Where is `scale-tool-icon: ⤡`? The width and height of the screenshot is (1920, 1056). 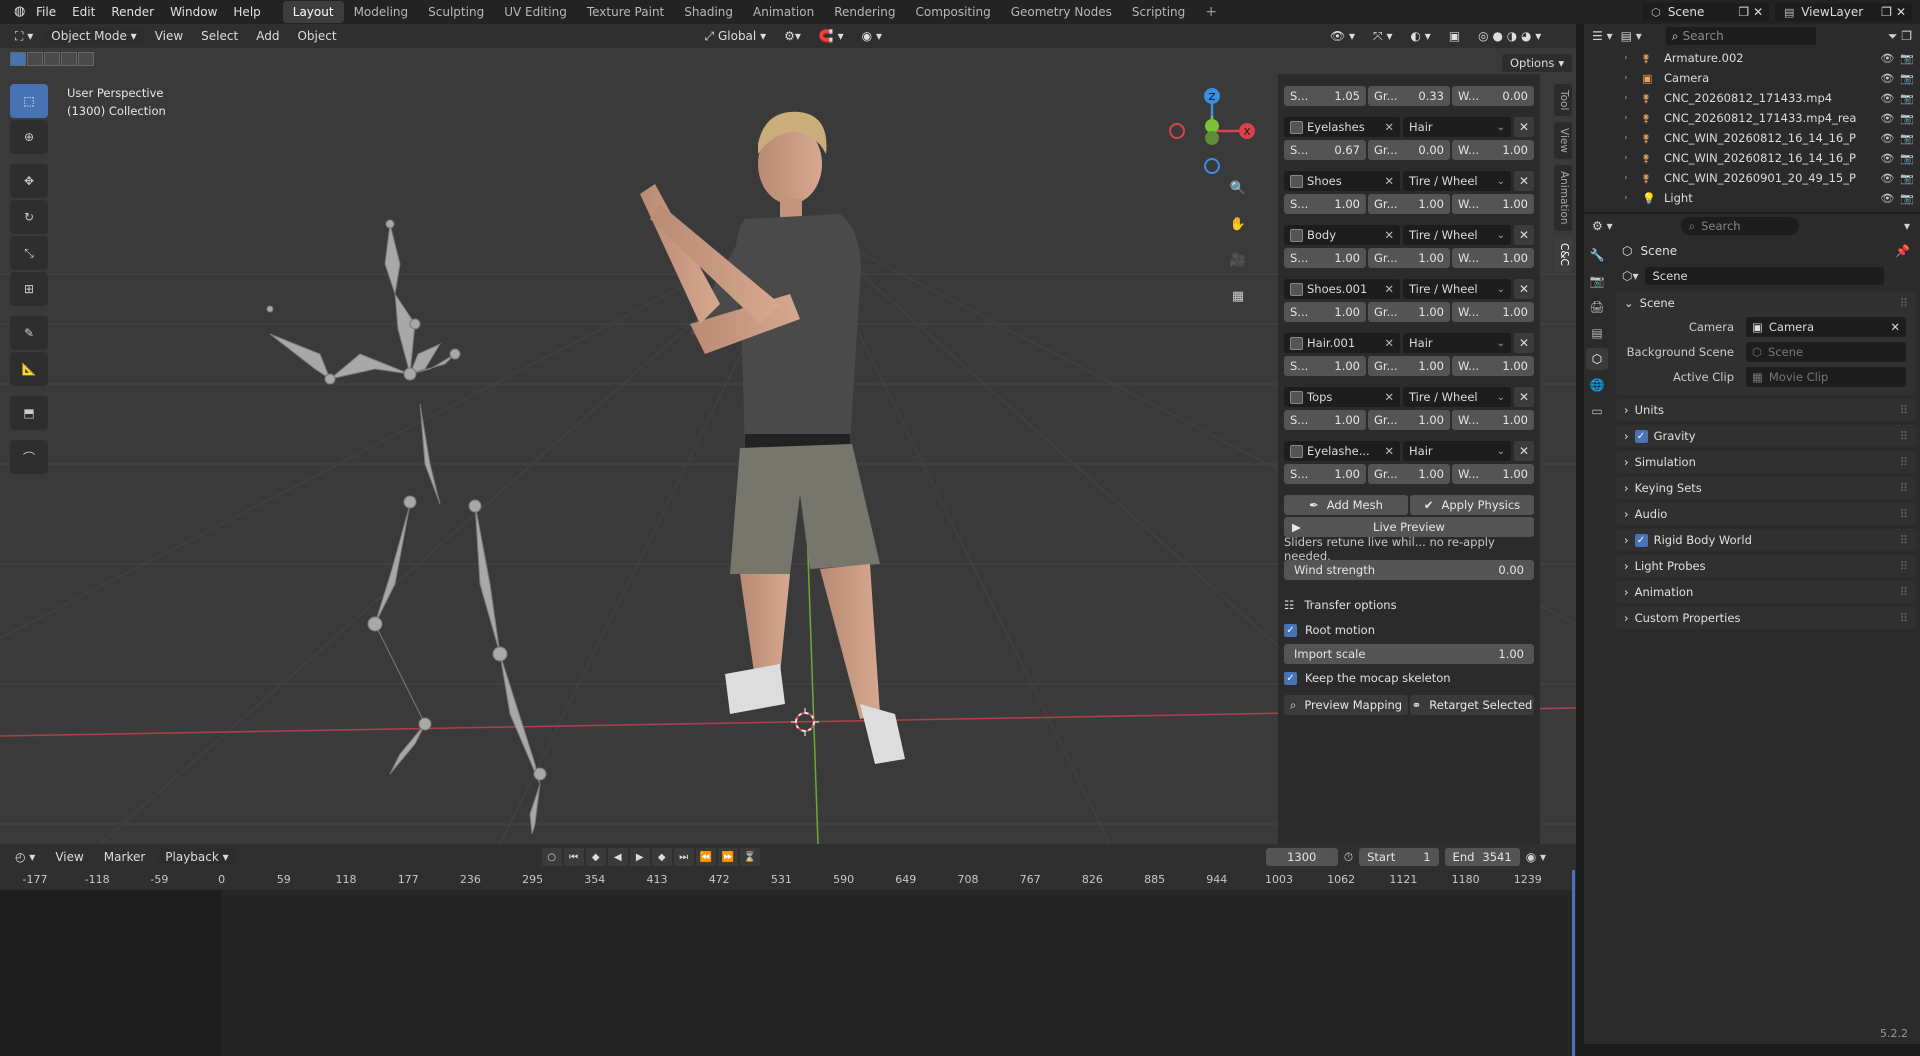 scale-tool-icon: ⤡ is located at coordinates (29, 253).